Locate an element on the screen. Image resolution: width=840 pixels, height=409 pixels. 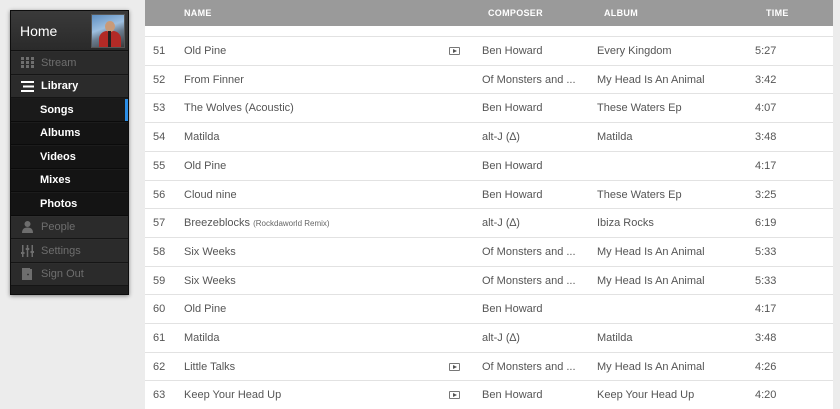
sidebar-item-library: Library is located at coordinates (69, 86).